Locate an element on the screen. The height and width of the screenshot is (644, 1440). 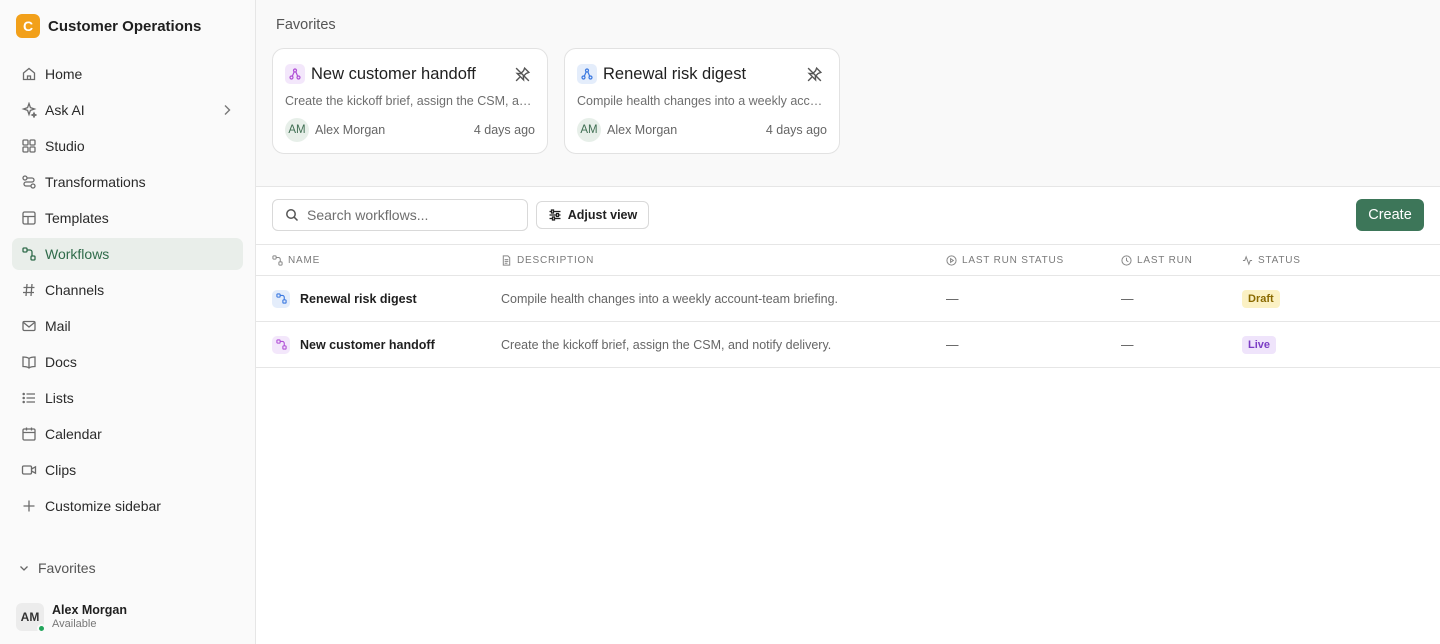
sidebar-item-channels: Channels is located at coordinates (127, 290).